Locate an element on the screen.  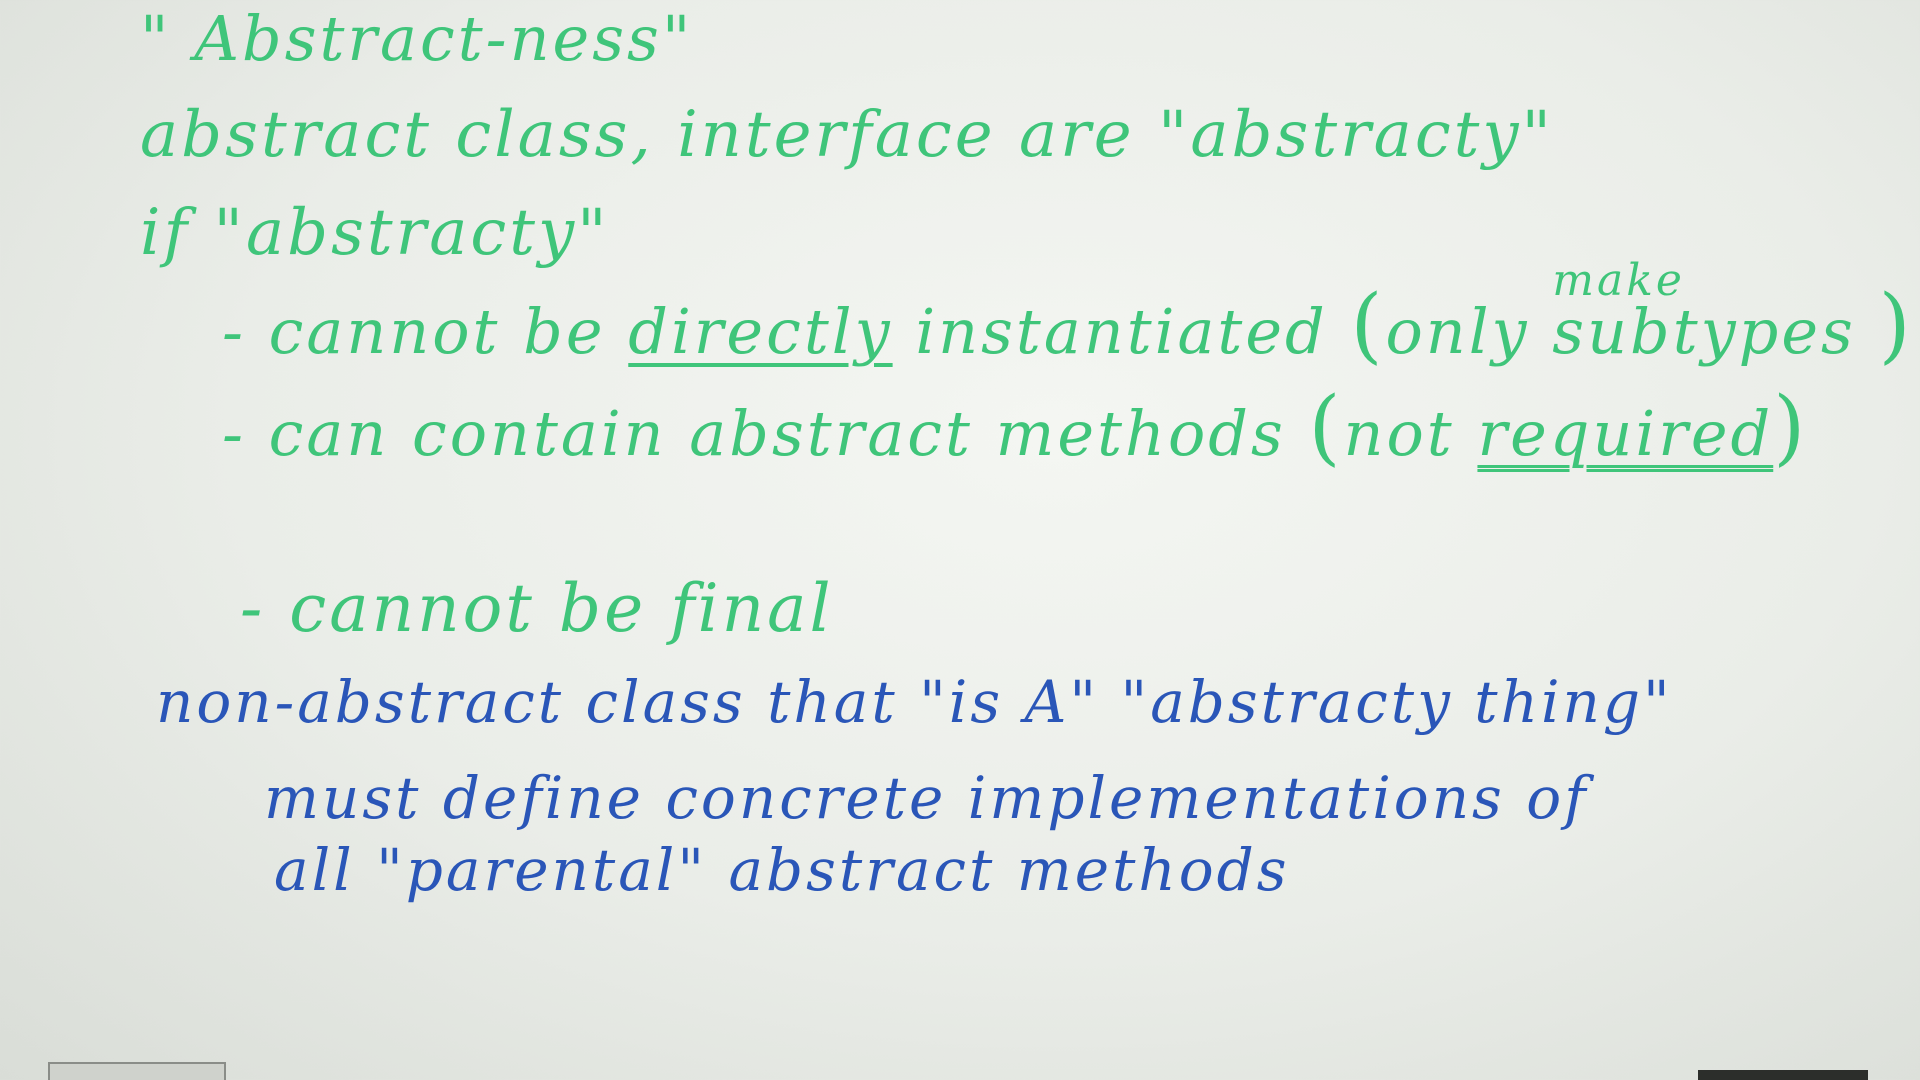
bullet-cannot-be-final-text: - cannot be final is located at coordinates (537, 608).